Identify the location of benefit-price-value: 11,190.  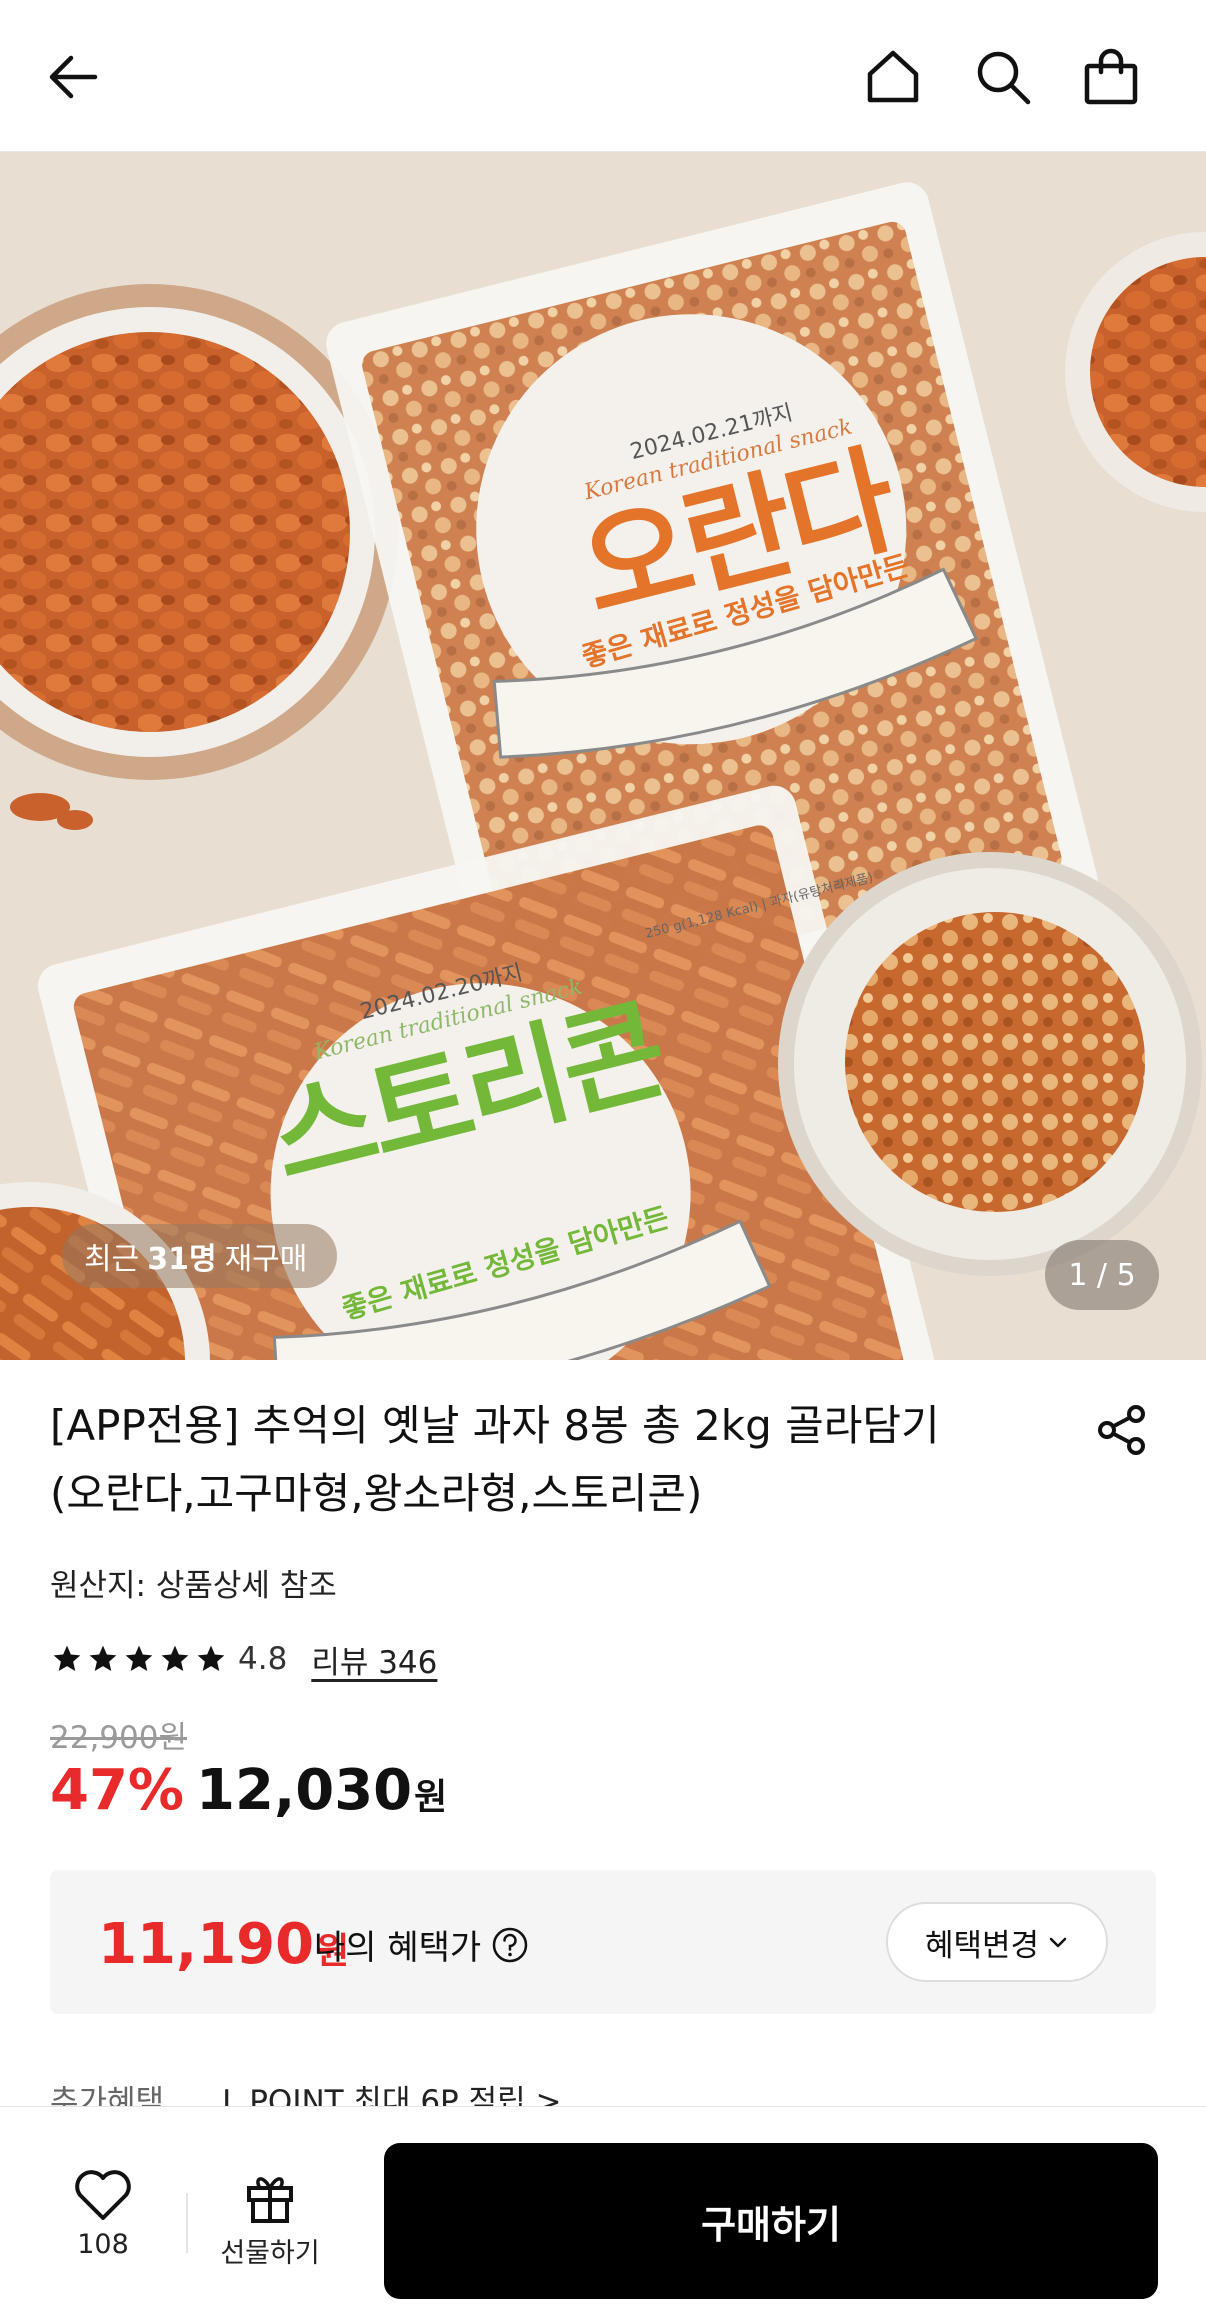
(206, 1944).